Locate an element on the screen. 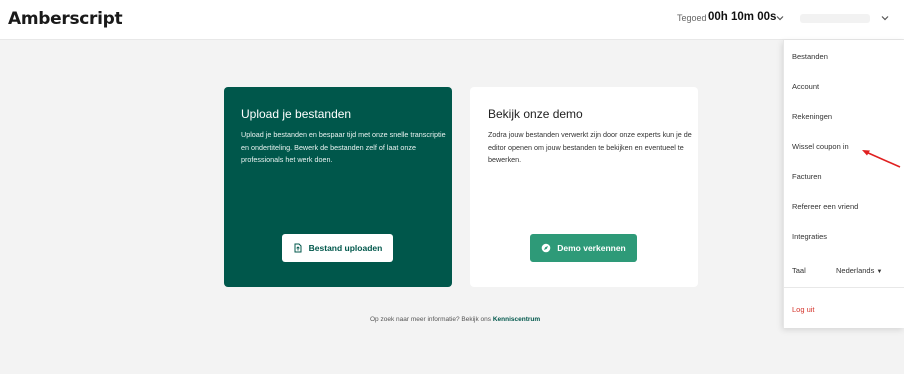 Image resolution: width=904 pixels, height=374 pixels. menu-item-billing: Rekeningen is located at coordinates (812, 116).